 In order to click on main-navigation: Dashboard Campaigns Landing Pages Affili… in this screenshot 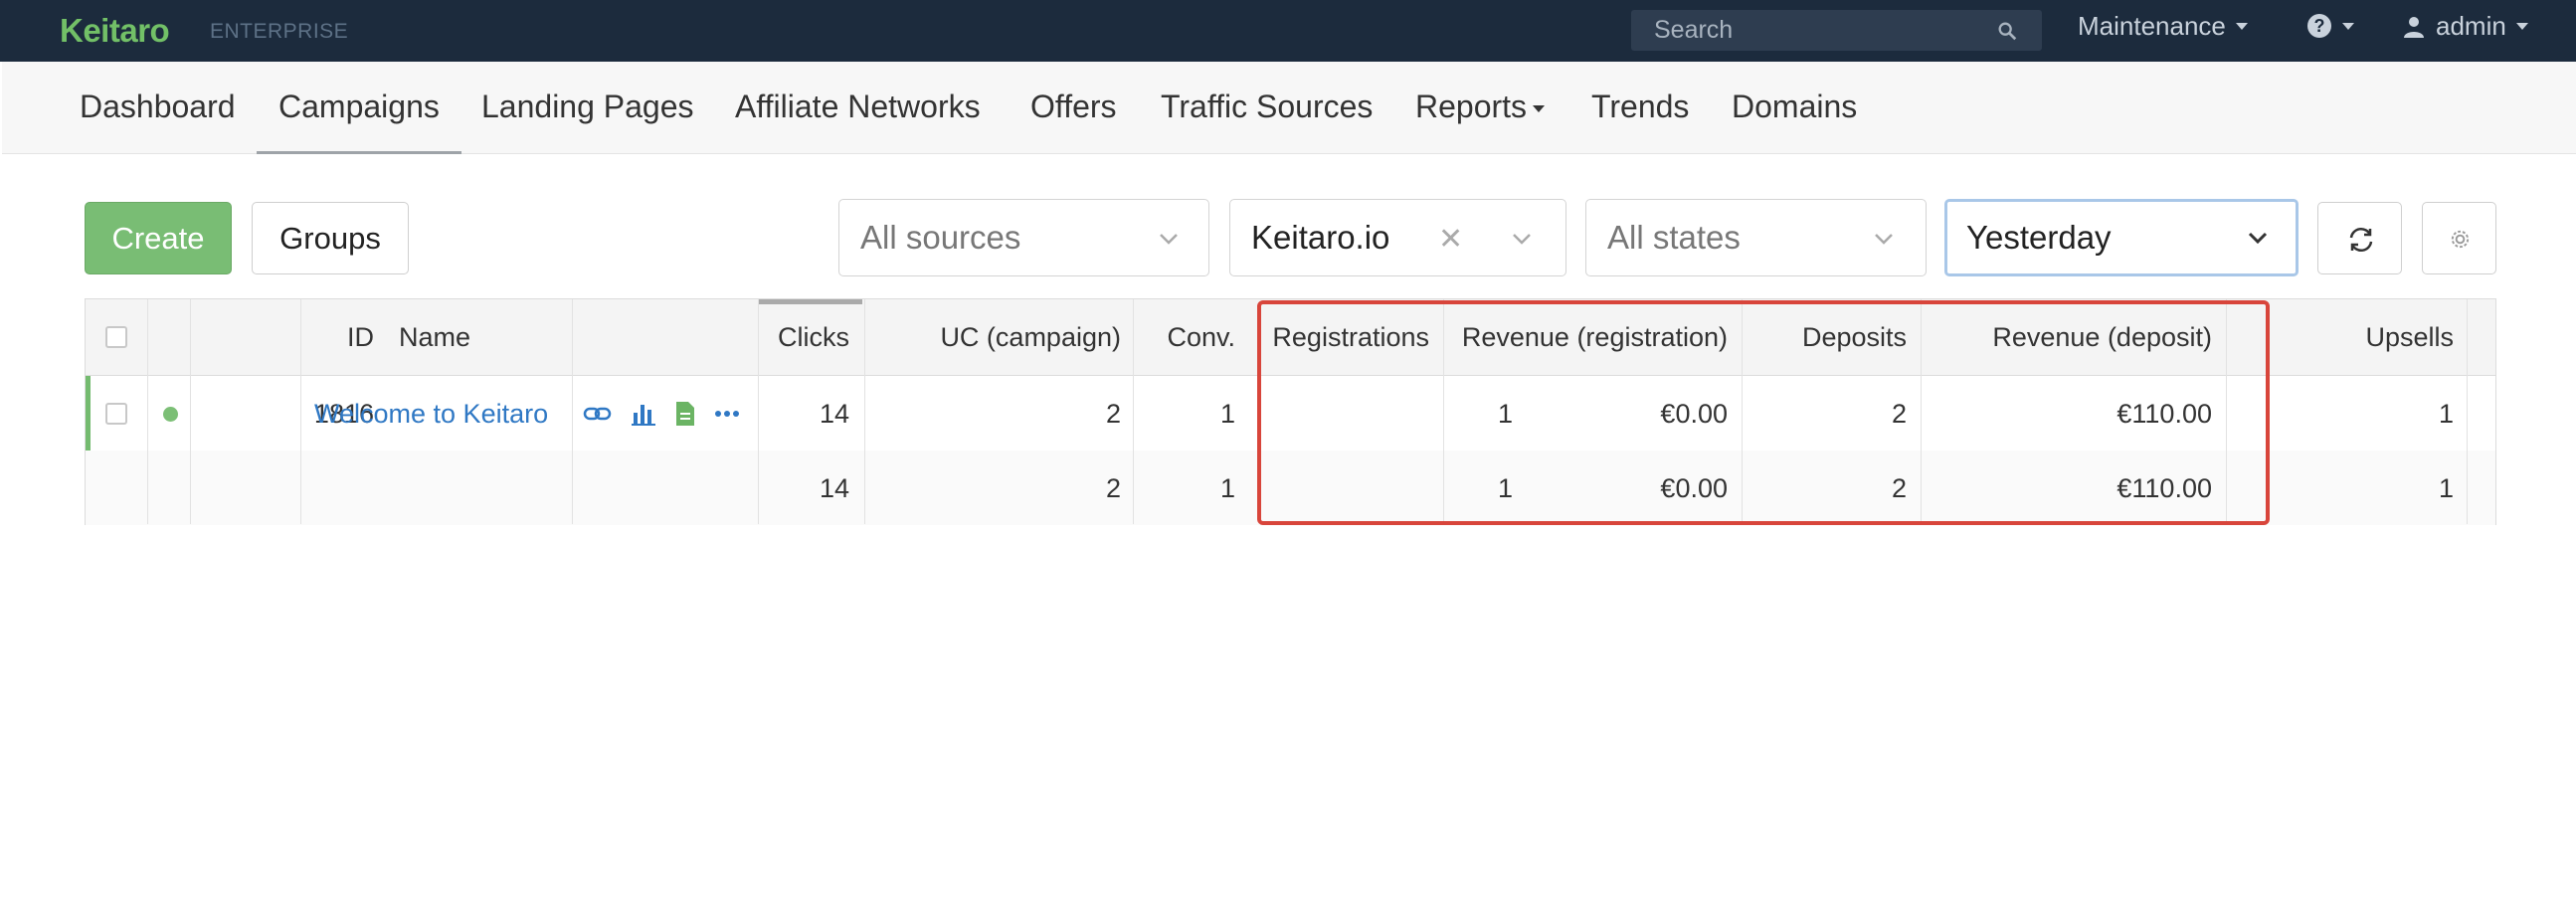, I will do `click(1289, 108)`.